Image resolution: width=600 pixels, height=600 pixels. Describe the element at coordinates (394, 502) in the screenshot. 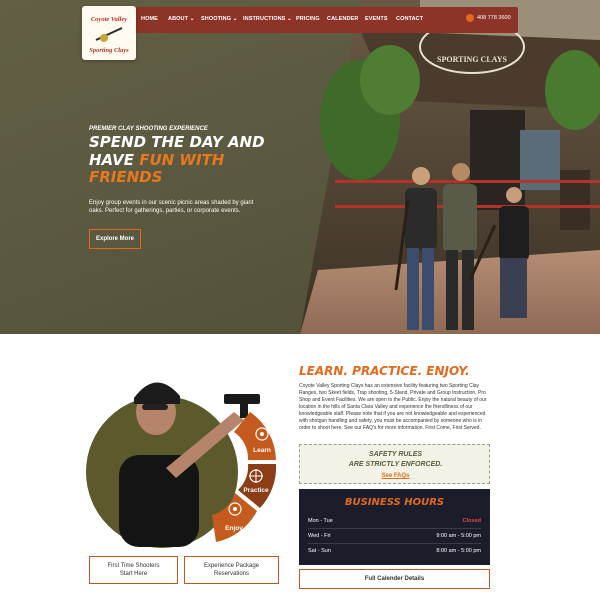

I see `business-hours-title: BUSINESS HOURS` at that location.